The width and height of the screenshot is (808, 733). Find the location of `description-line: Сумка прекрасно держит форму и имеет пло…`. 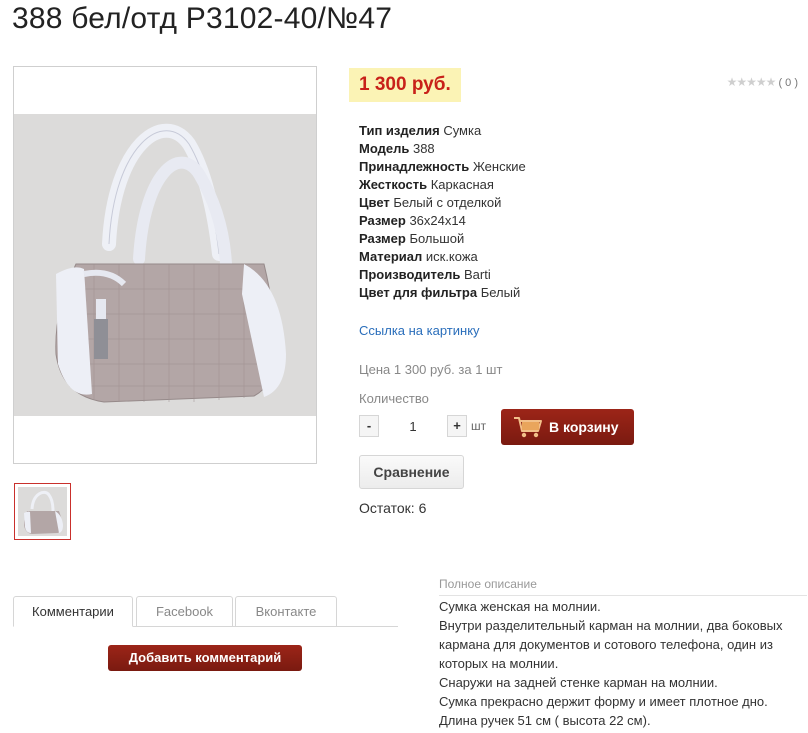

description-line: Сумка прекрасно держит форму и имеет пло… is located at coordinates (603, 701).